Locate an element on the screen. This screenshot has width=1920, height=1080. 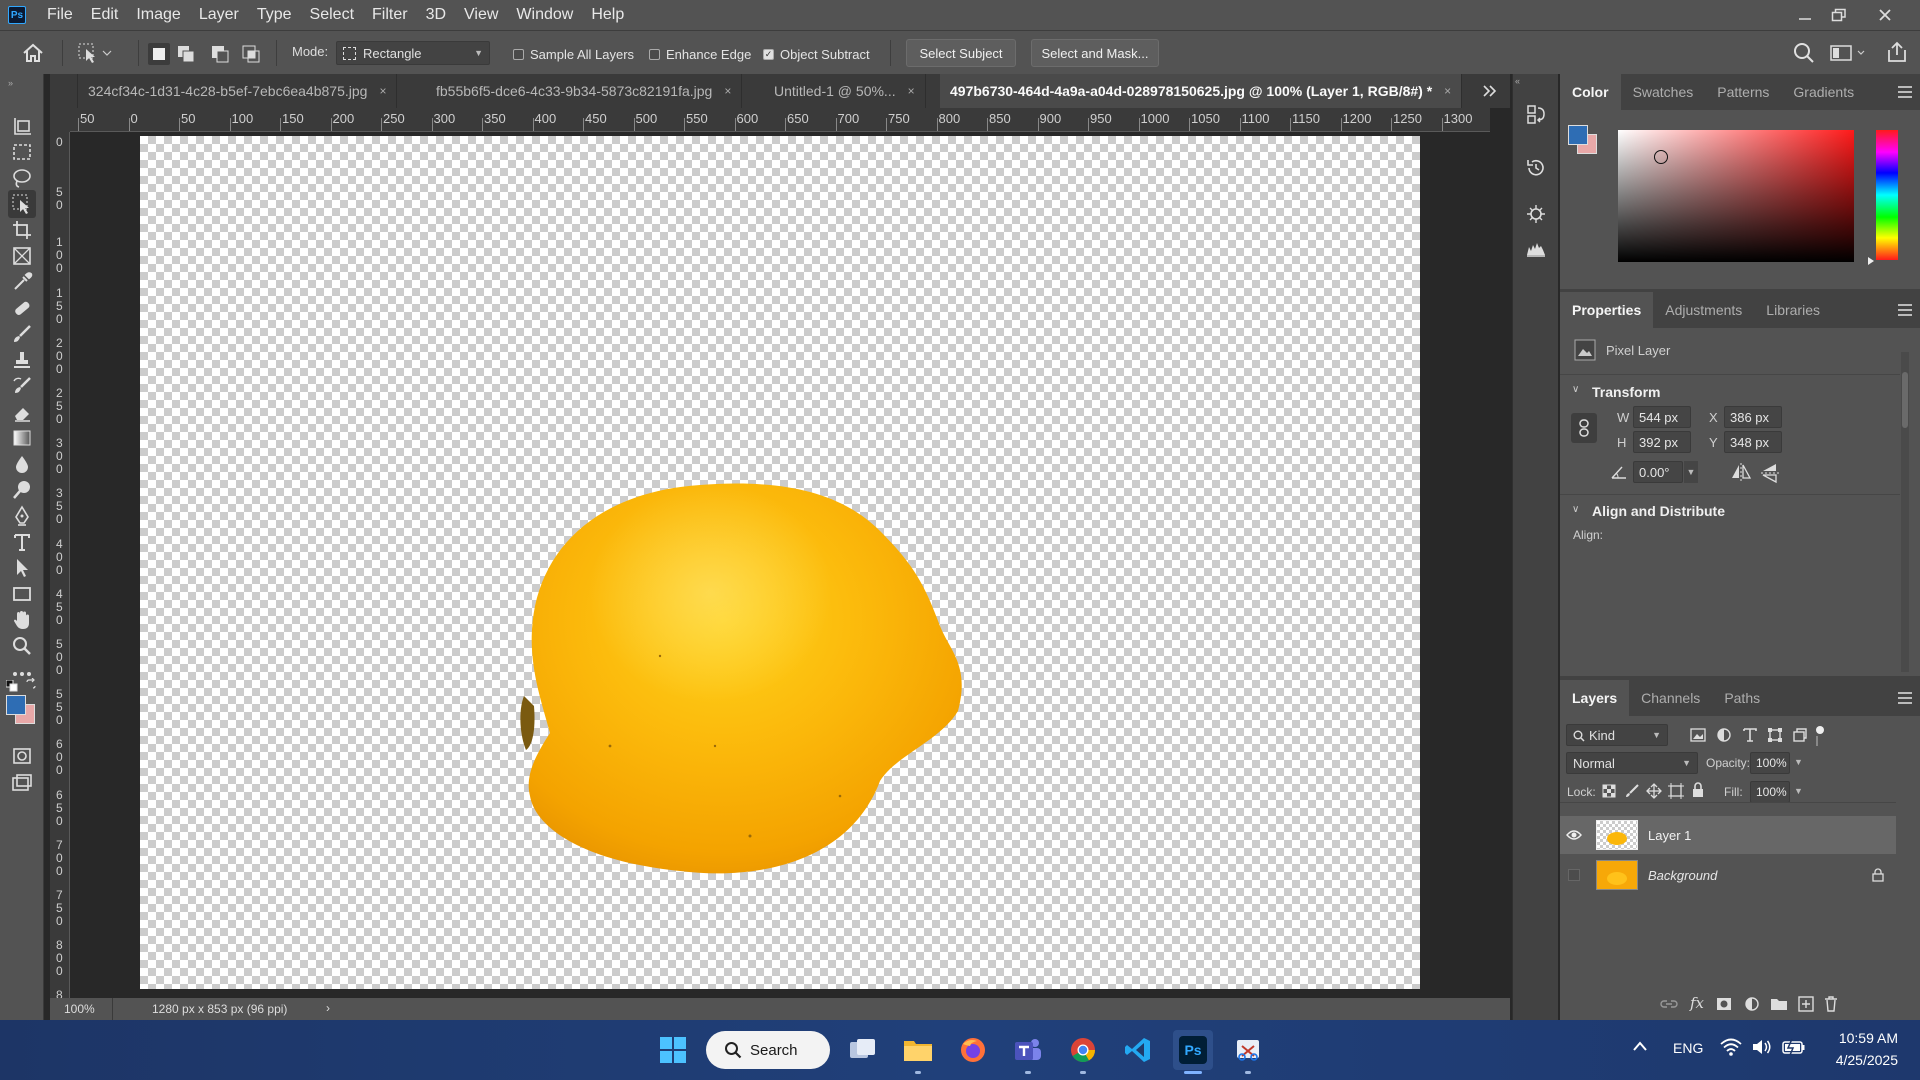
file-explorer-icon is located at coordinates (918, 1052).